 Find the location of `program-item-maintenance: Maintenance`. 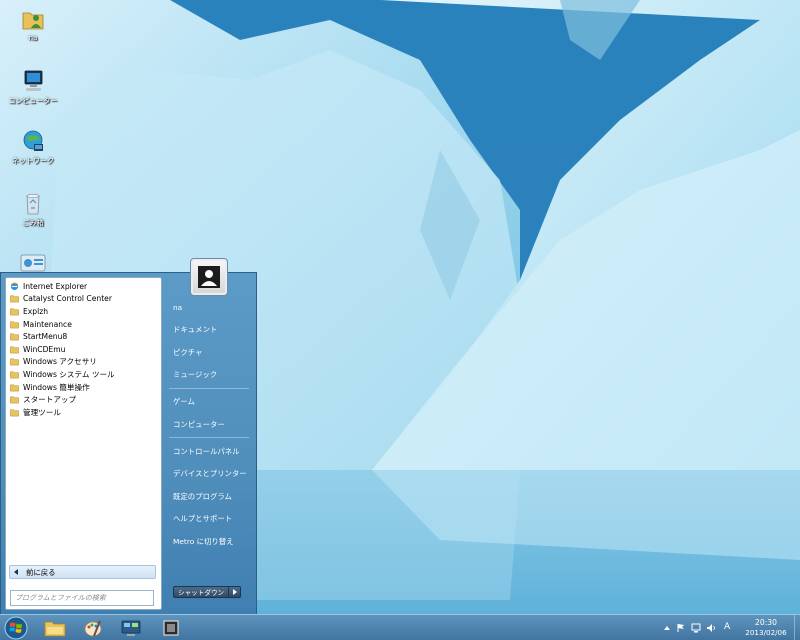

program-item-maintenance: Maintenance is located at coordinates (83, 324).